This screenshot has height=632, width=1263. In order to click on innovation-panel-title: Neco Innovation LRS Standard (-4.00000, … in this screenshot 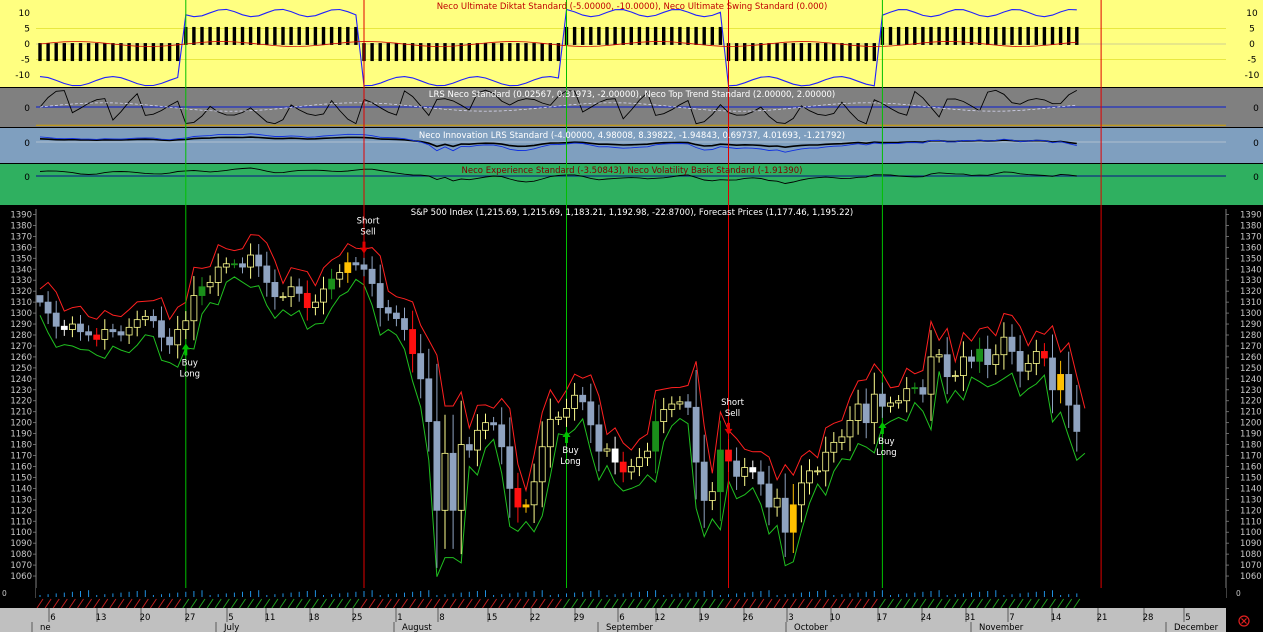, I will do `click(632, 136)`.